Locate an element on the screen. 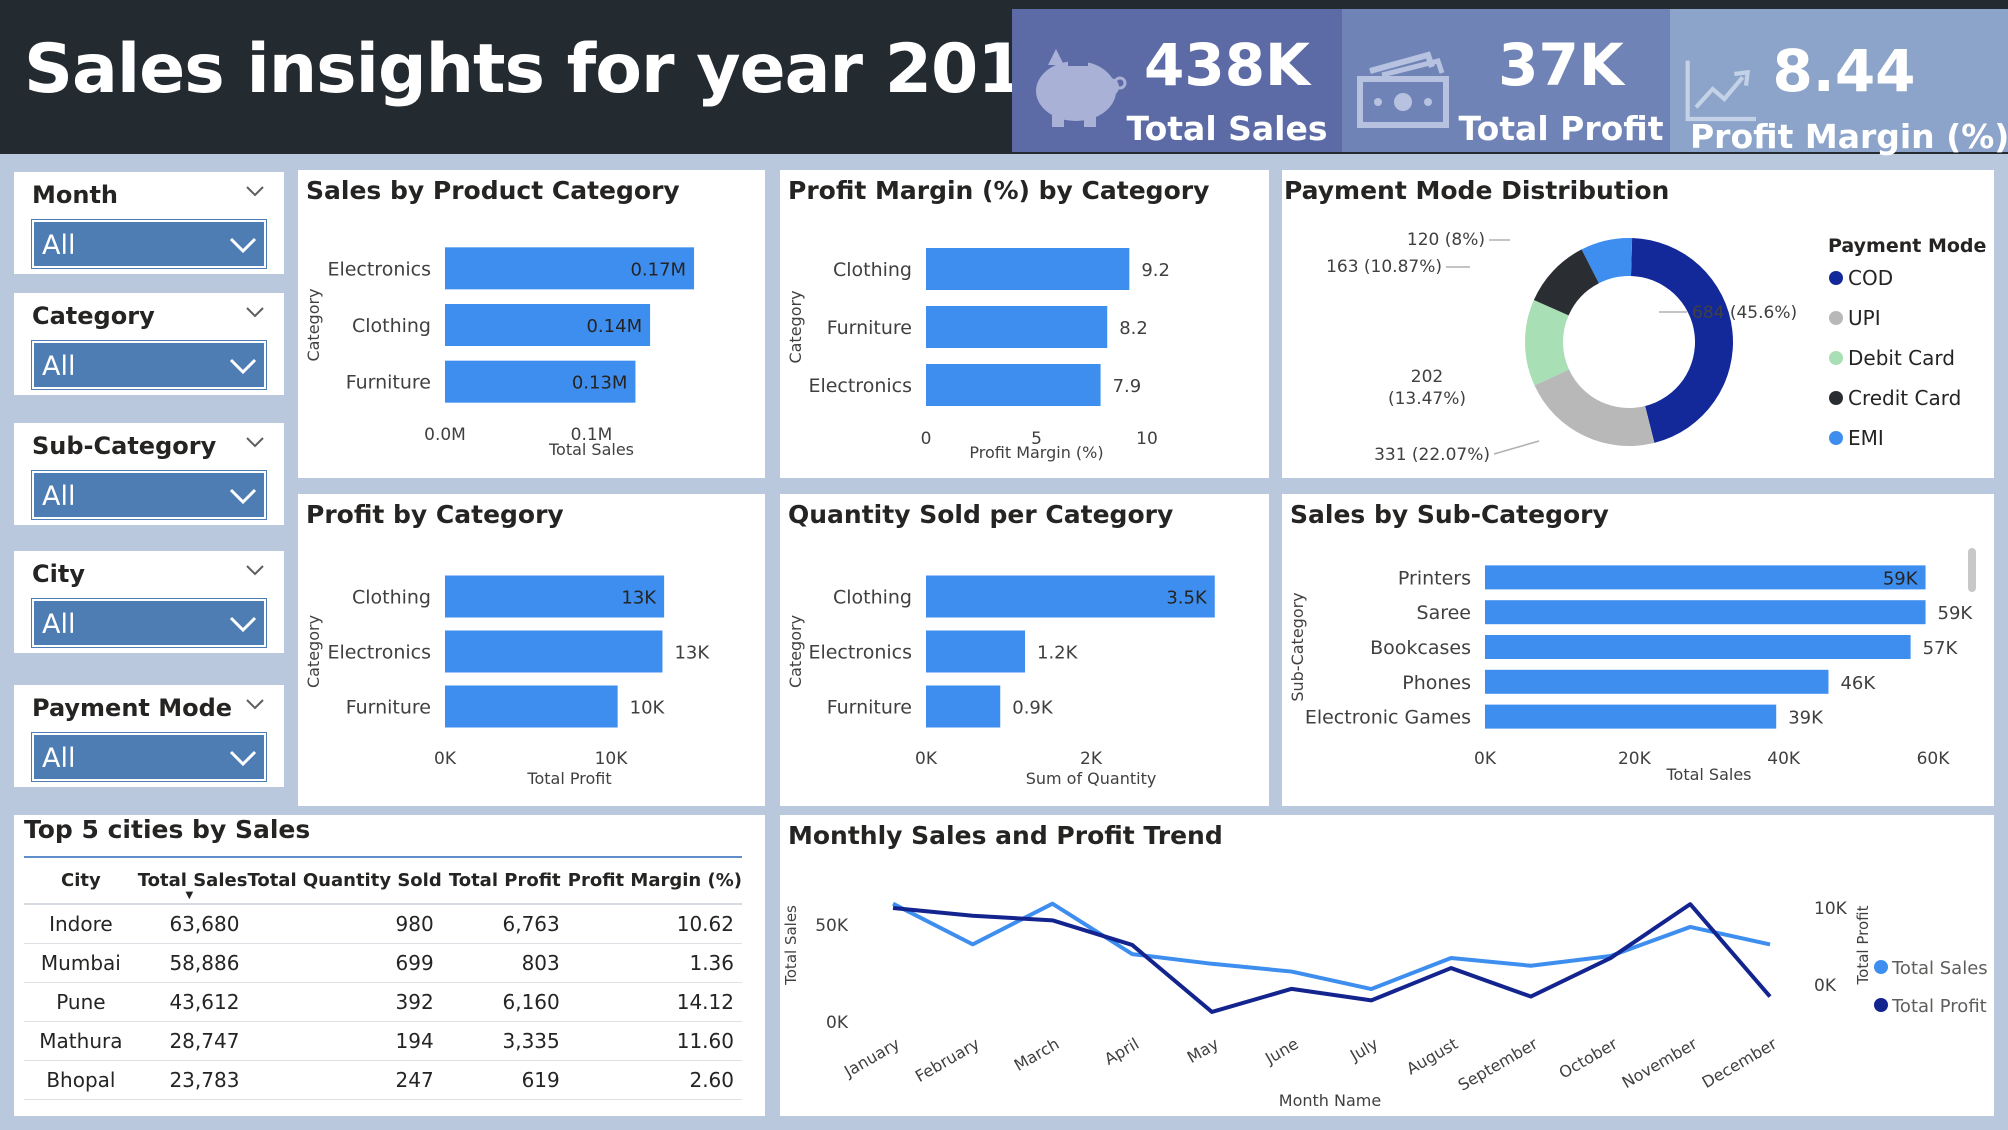 This screenshot has width=2008, height=1130. cell-total-profit: 803 is located at coordinates (504, 963).